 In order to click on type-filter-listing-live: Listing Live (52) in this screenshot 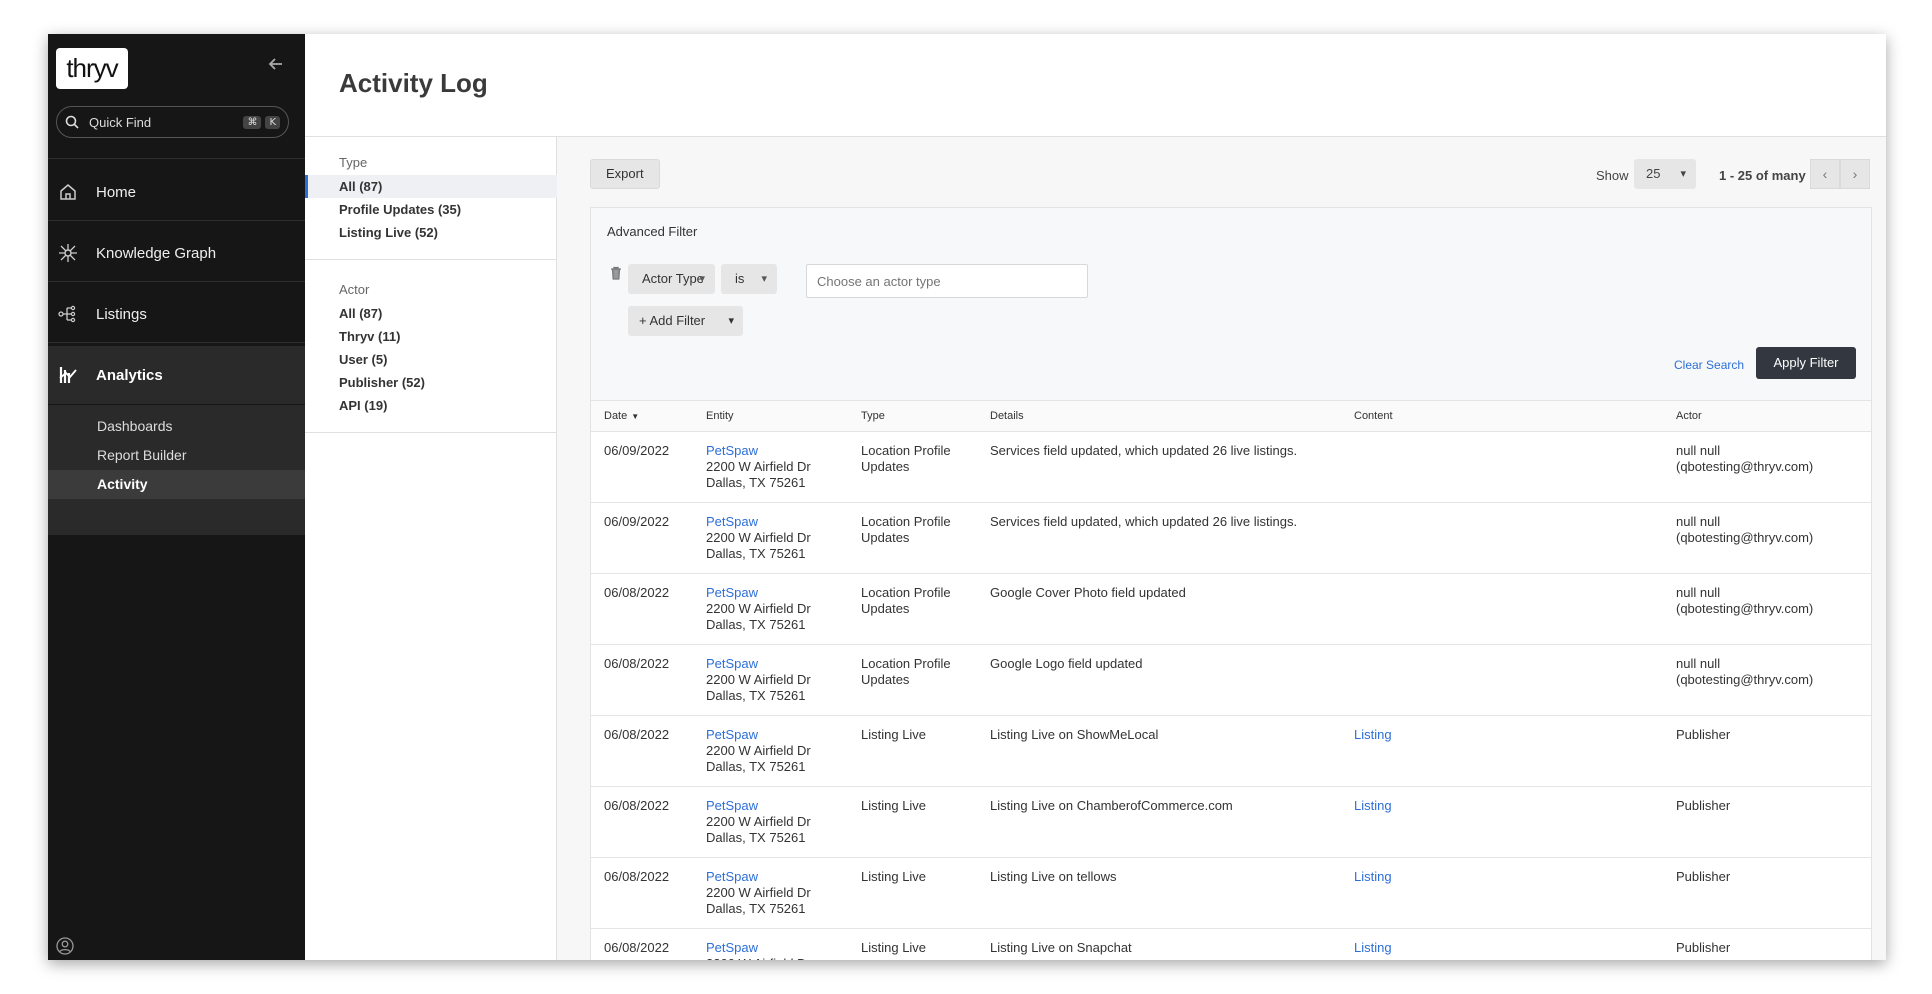, I will do `click(431, 232)`.